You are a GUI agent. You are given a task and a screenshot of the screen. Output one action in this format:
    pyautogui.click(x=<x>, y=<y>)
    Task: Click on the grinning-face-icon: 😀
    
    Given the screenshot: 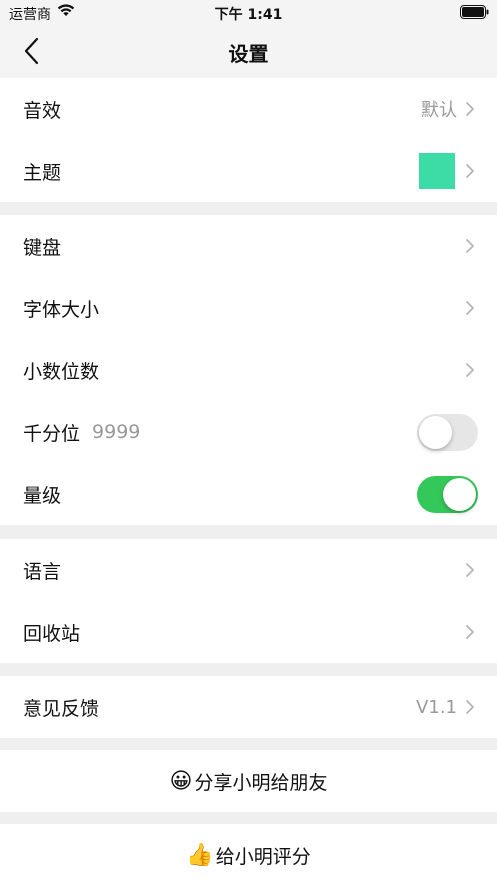 What is the action you would take?
    pyautogui.click(x=181, y=781)
    